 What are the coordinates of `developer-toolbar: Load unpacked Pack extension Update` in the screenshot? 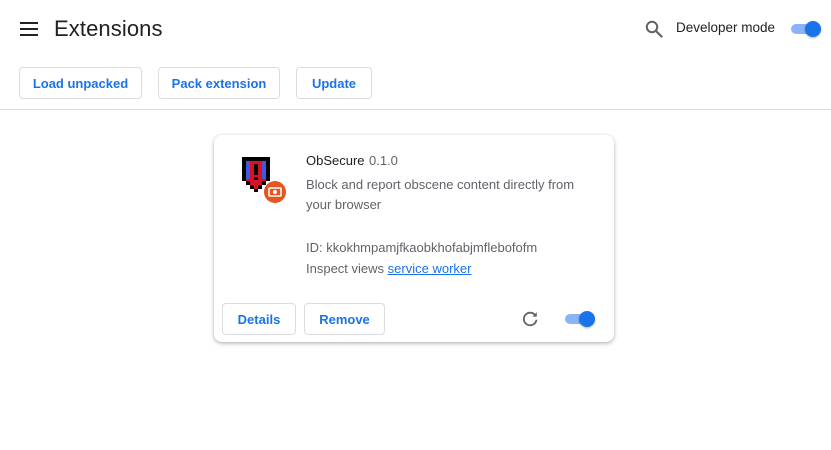 It's located at (415, 84).